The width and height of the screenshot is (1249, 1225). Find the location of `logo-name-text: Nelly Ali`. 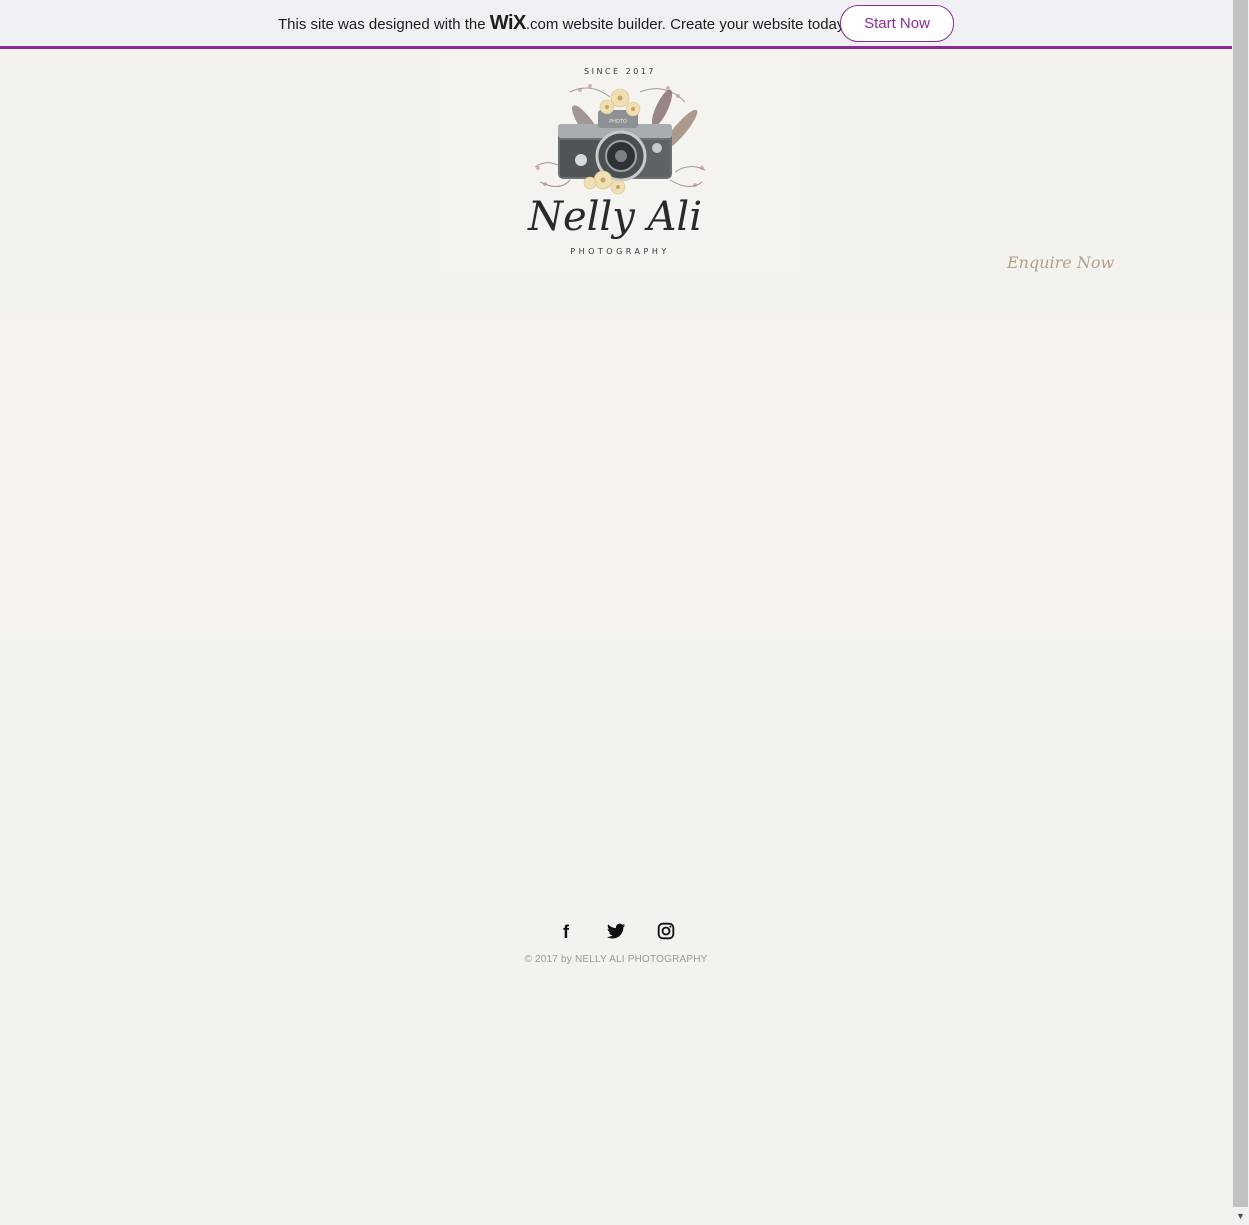

logo-name-text: Nelly Ali is located at coordinates (614, 217).